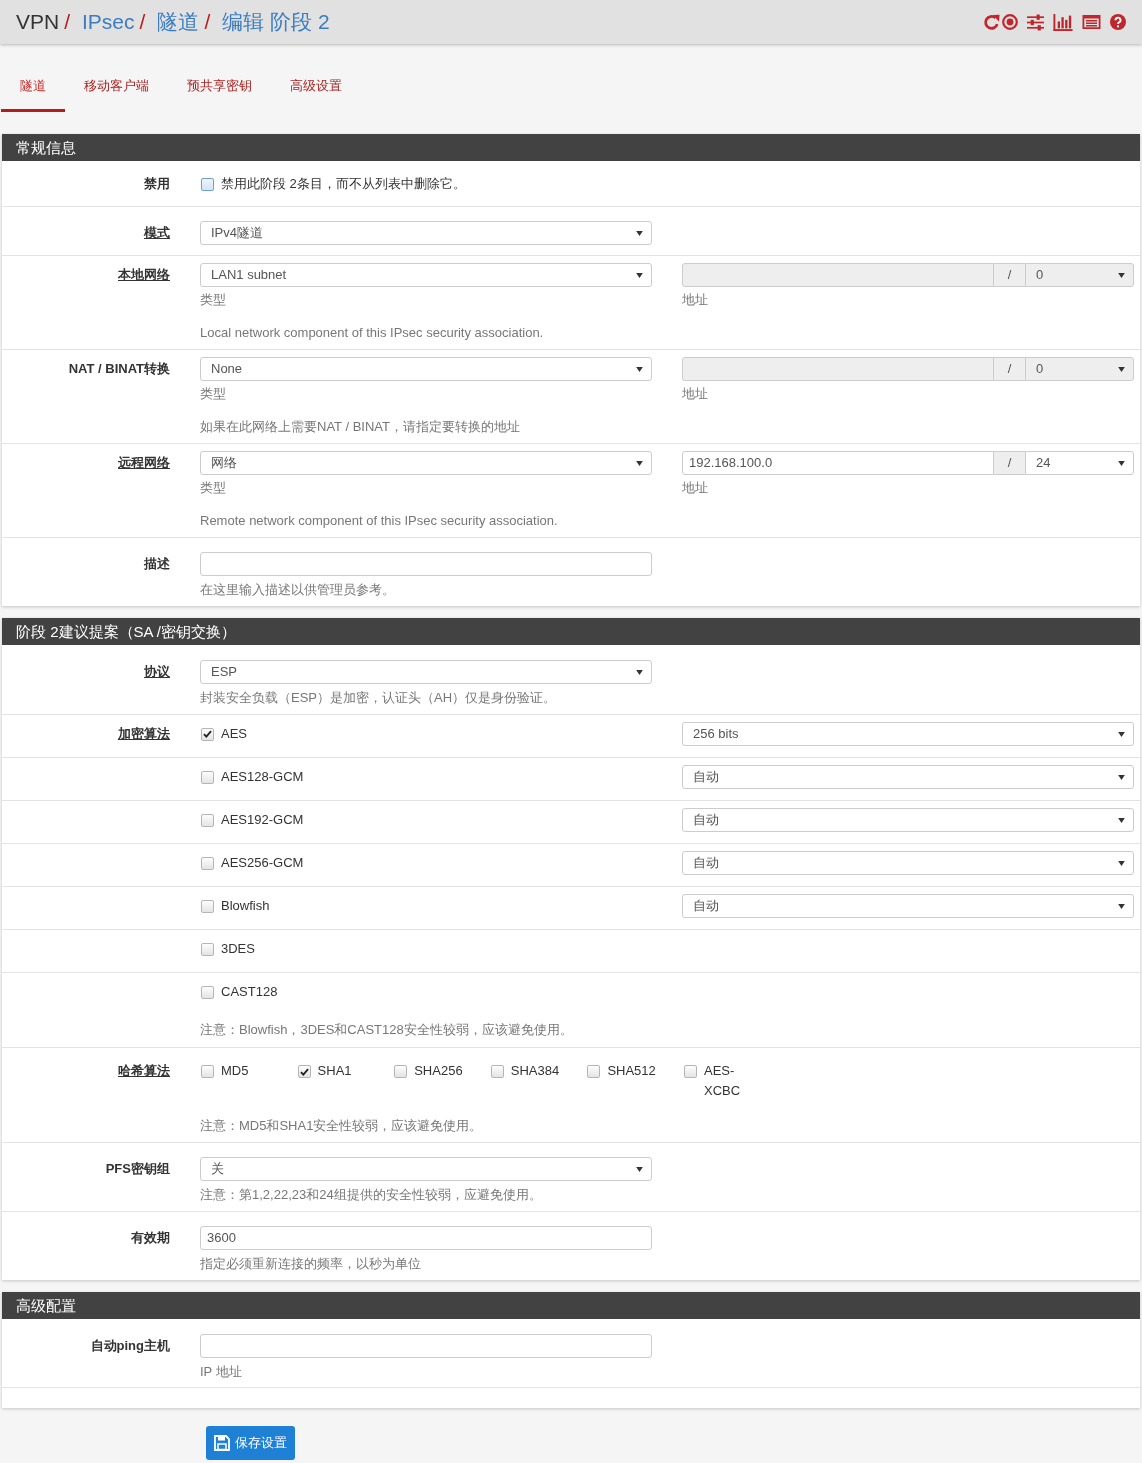  Describe the element at coordinates (150, 1238) in the screenshot. I see `field-label: 有效期` at that location.